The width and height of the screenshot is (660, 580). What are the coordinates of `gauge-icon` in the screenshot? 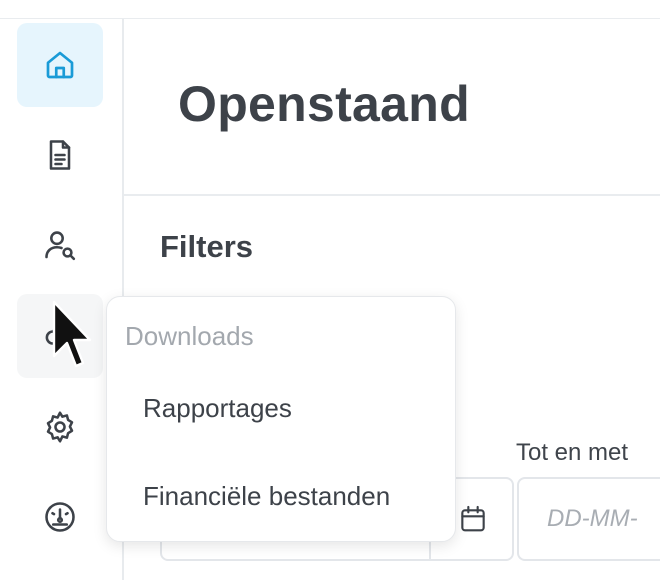 It's located at (60, 517).